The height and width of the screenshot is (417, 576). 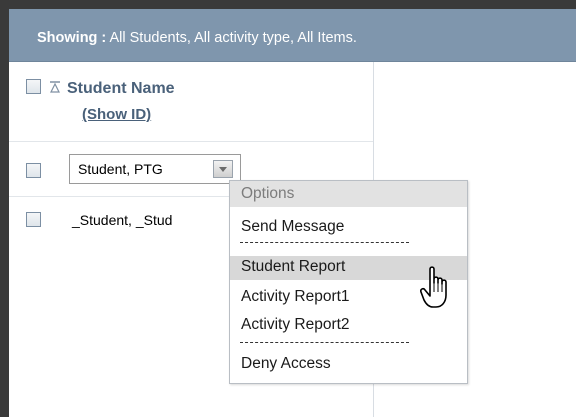 I want to click on menu-item-label: Send Message, so click(x=293, y=226).